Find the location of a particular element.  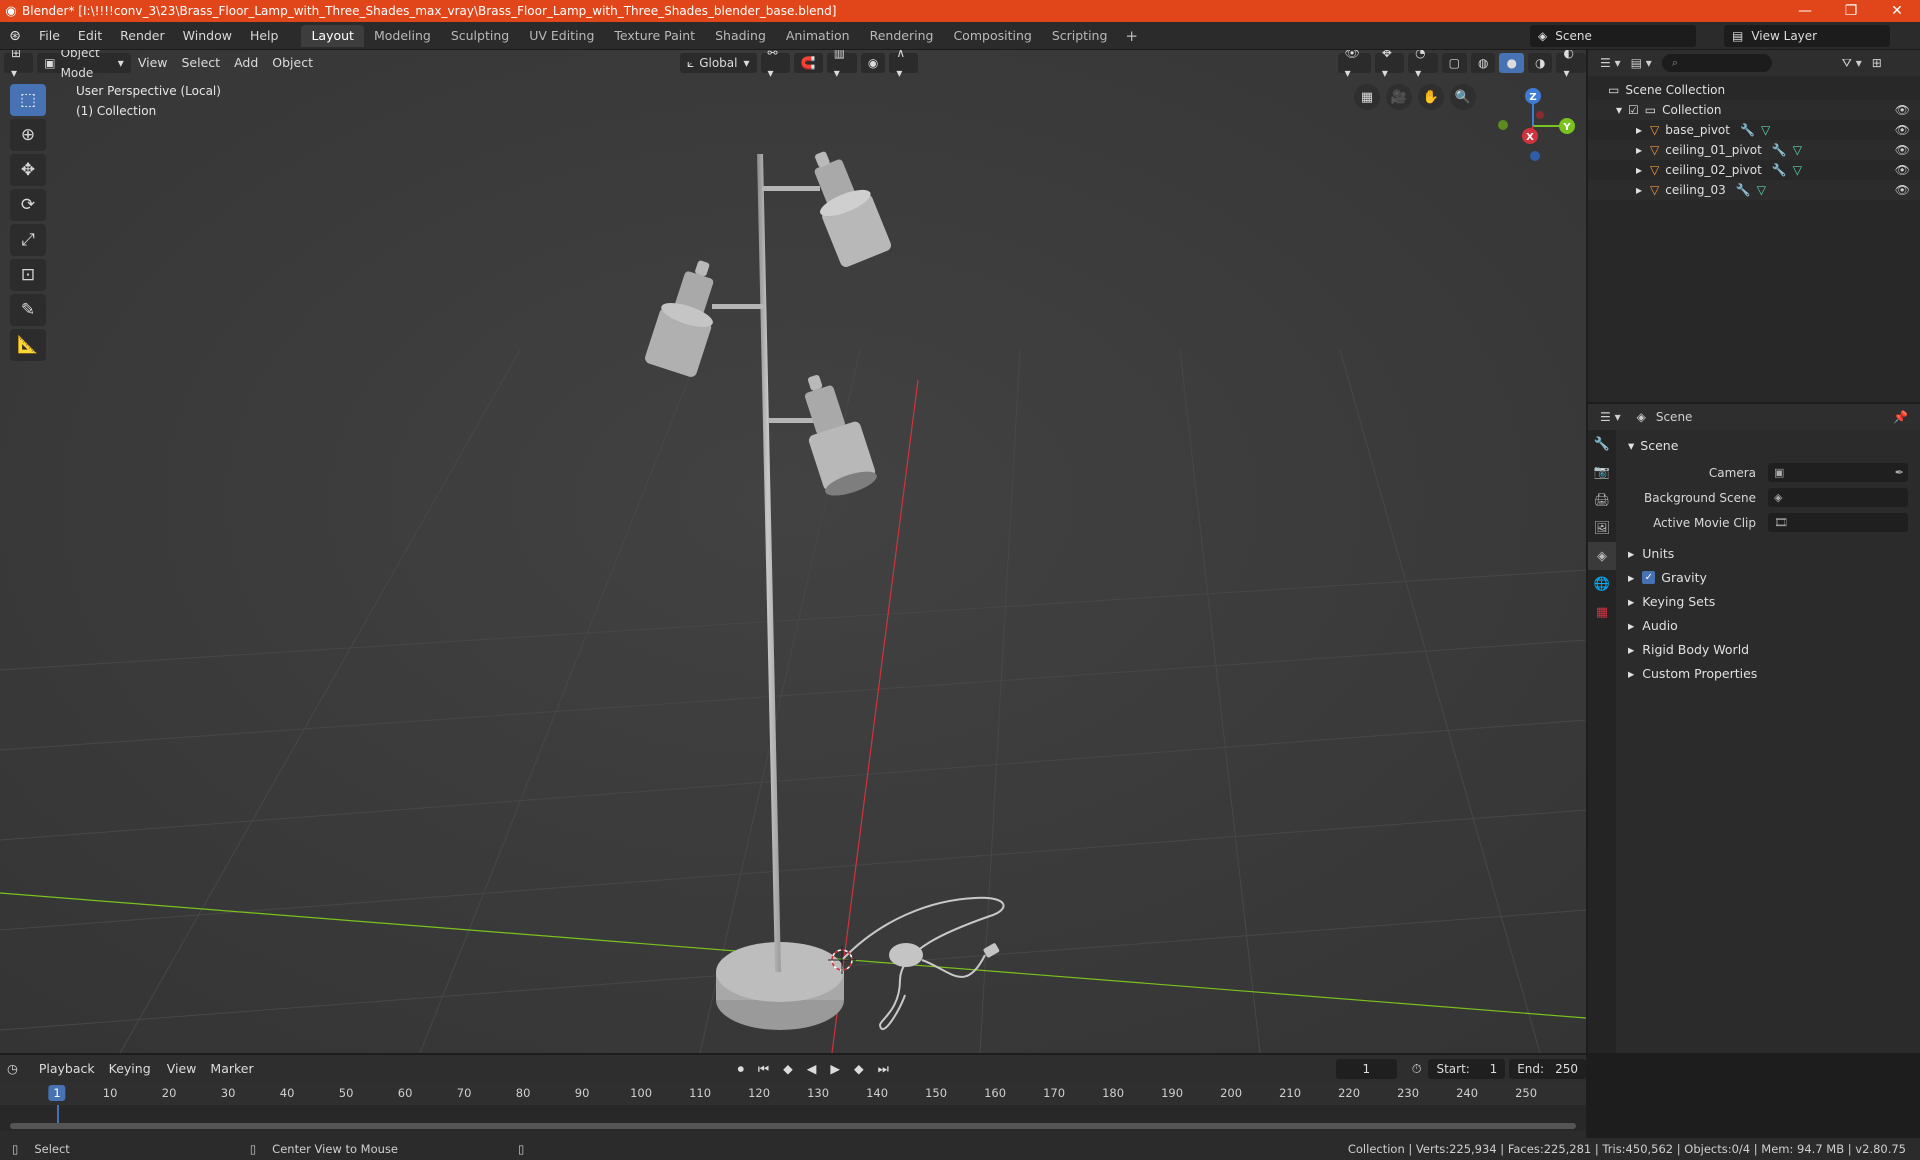

object-mode-dropdown: ▣ Object Mode ▾ is located at coordinates (84, 65).